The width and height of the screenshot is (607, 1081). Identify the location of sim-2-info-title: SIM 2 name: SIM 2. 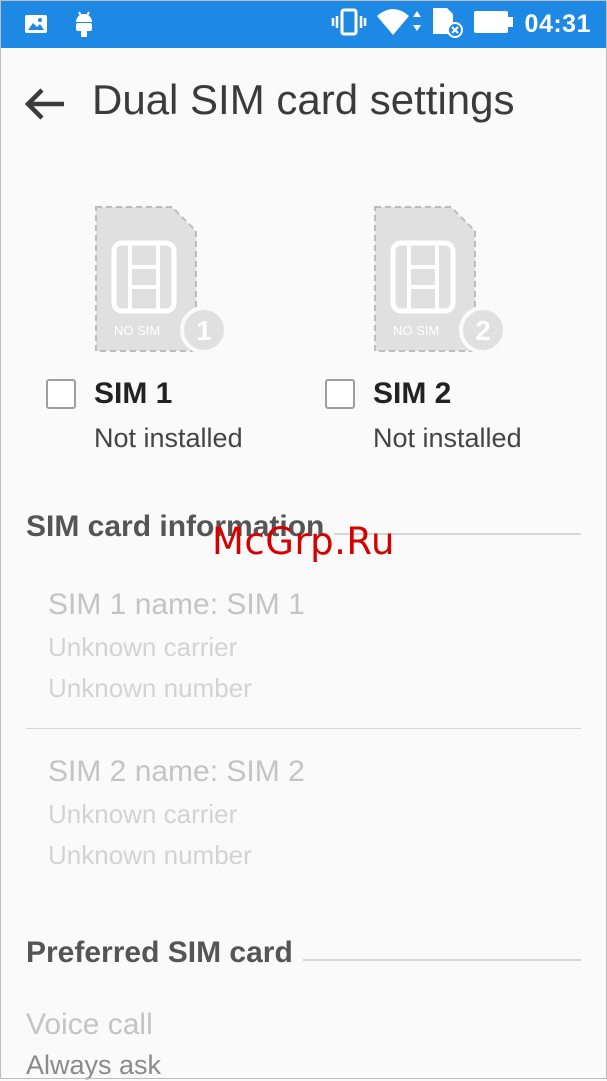
(176, 771).